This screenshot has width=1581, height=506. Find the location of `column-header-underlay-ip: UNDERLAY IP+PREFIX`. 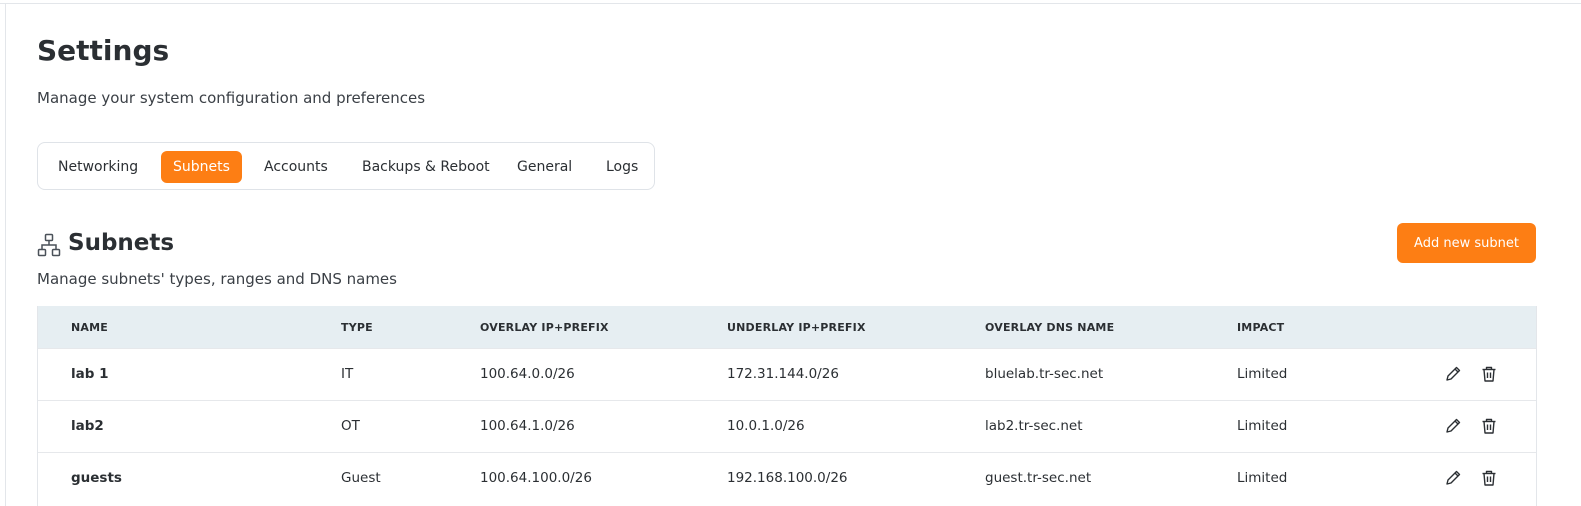

column-header-underlay-ip: UNDERLAY IP+PREFIX is located at coordinates (796, 327).